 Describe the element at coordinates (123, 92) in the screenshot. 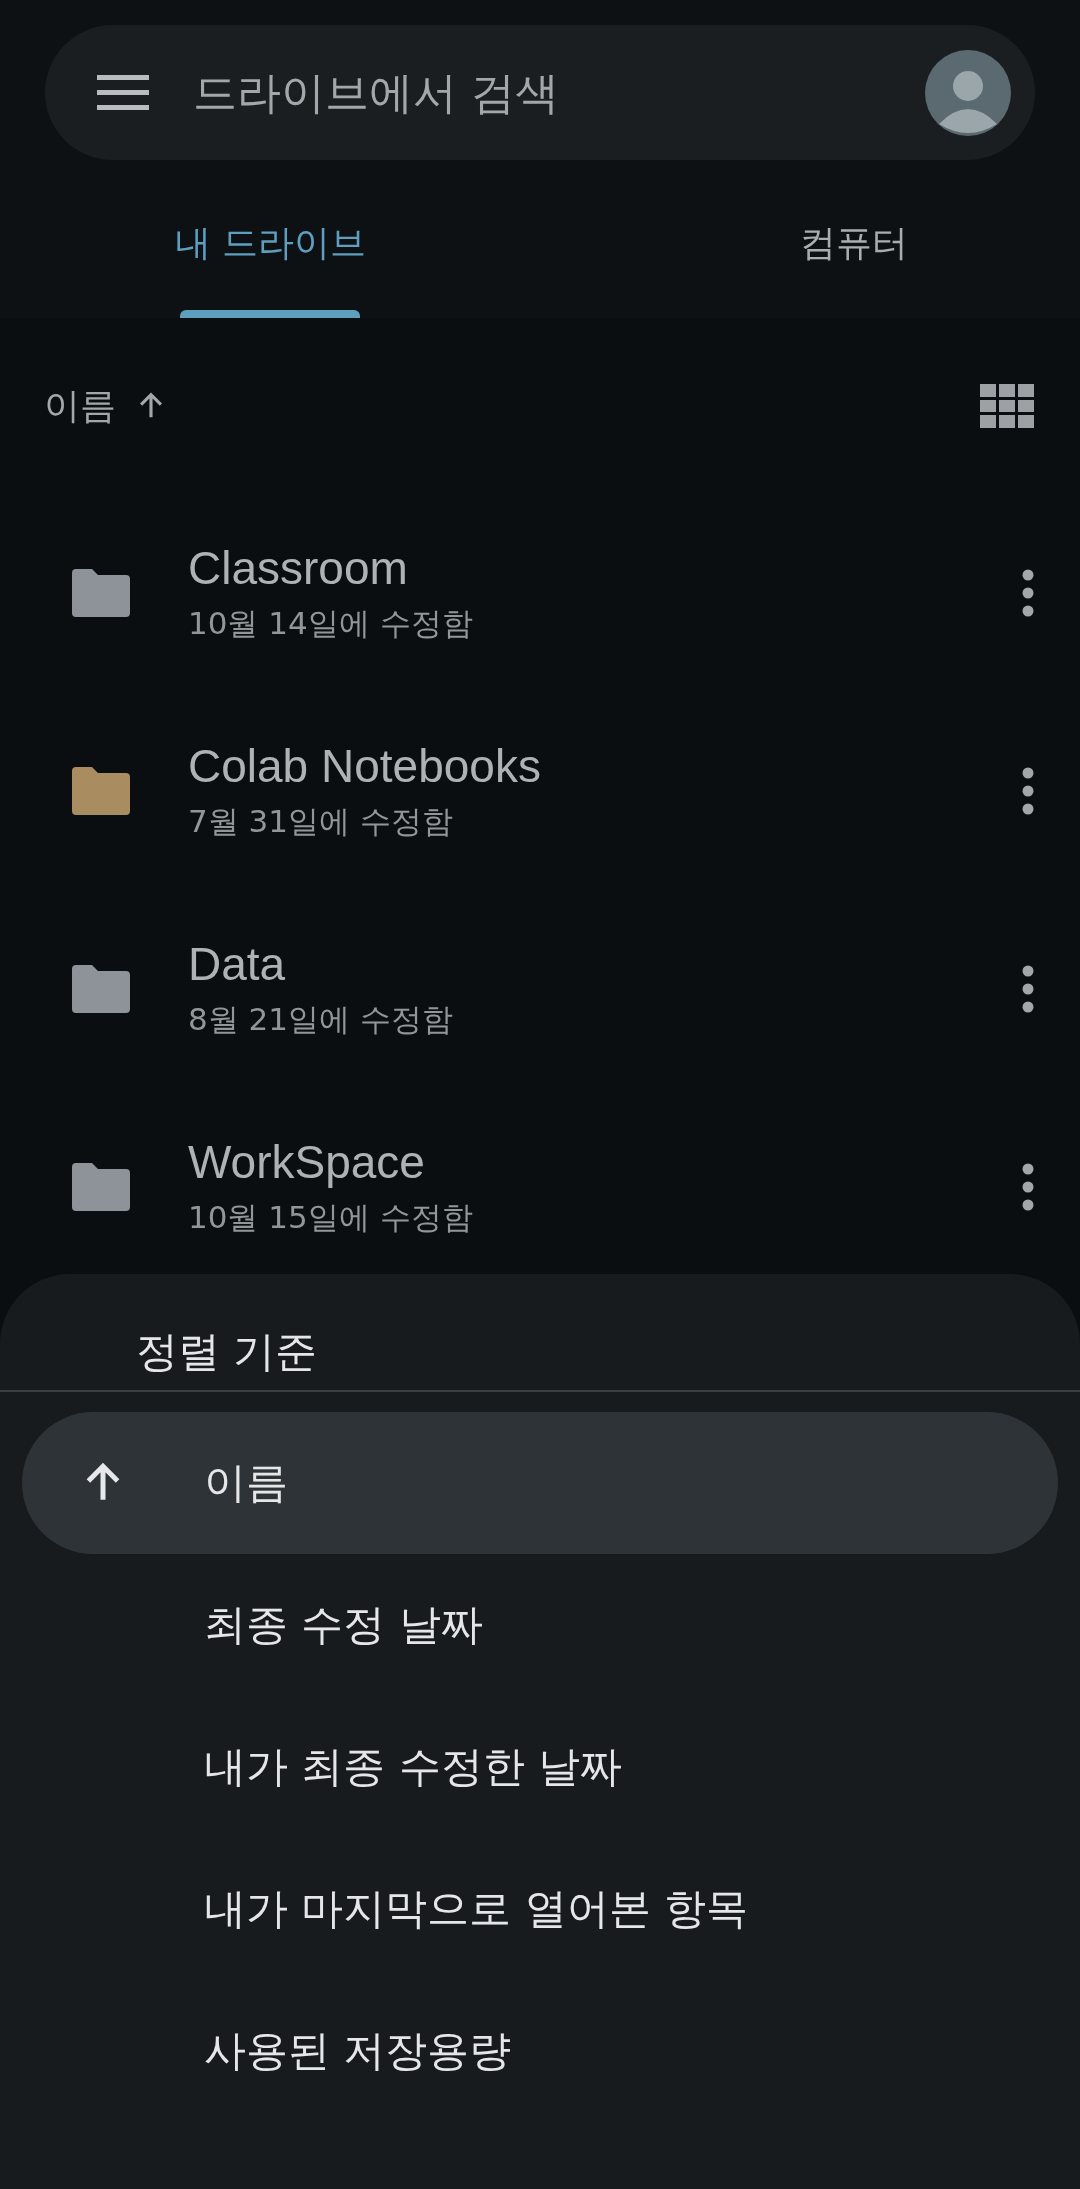

I see `menu-icon` at that location.